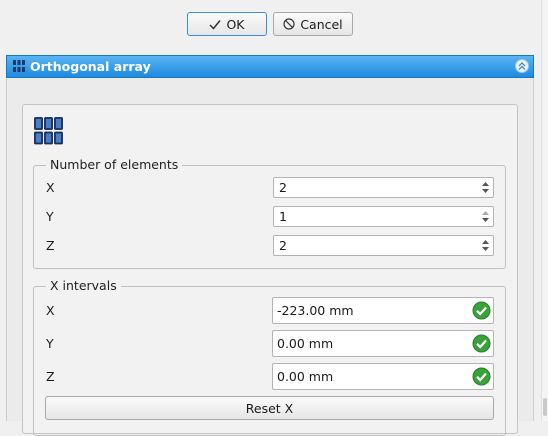  Describe the element at coordinates (321, 24) in the screenshot. I see `cancel-label: Cancel` at that location.